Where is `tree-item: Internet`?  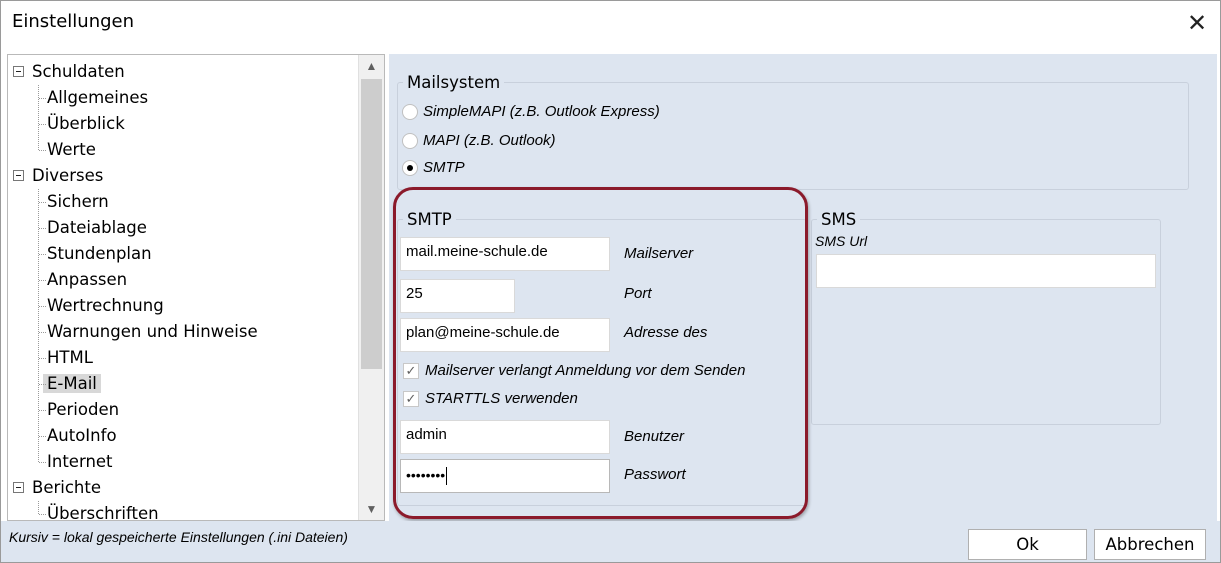
tree-item: Internet is located at coordinates (80, 462).